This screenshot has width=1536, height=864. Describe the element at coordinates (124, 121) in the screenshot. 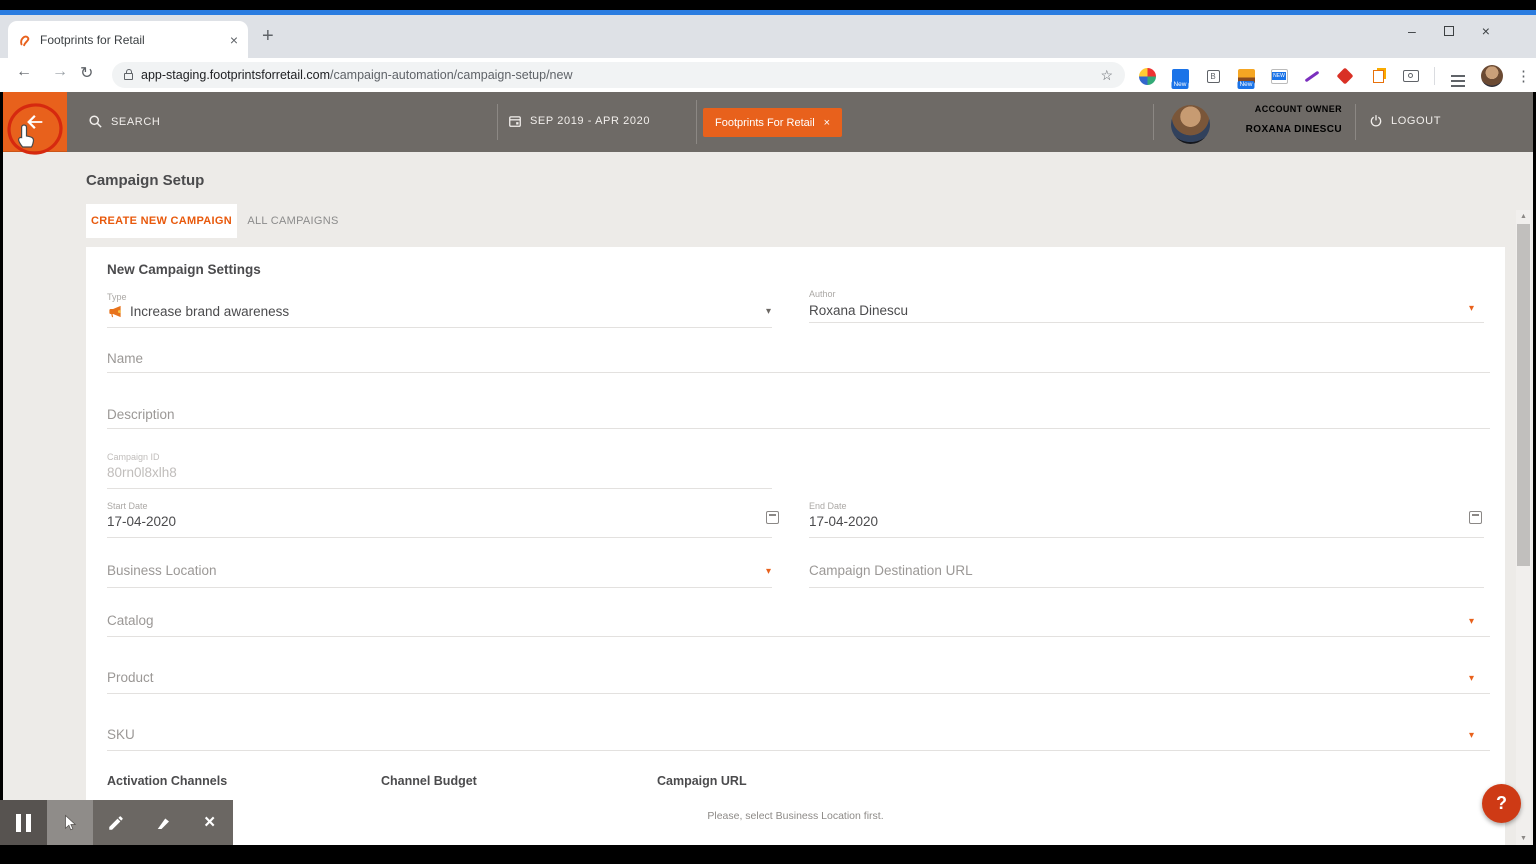

I see `search-control: SEARCH` at that location.